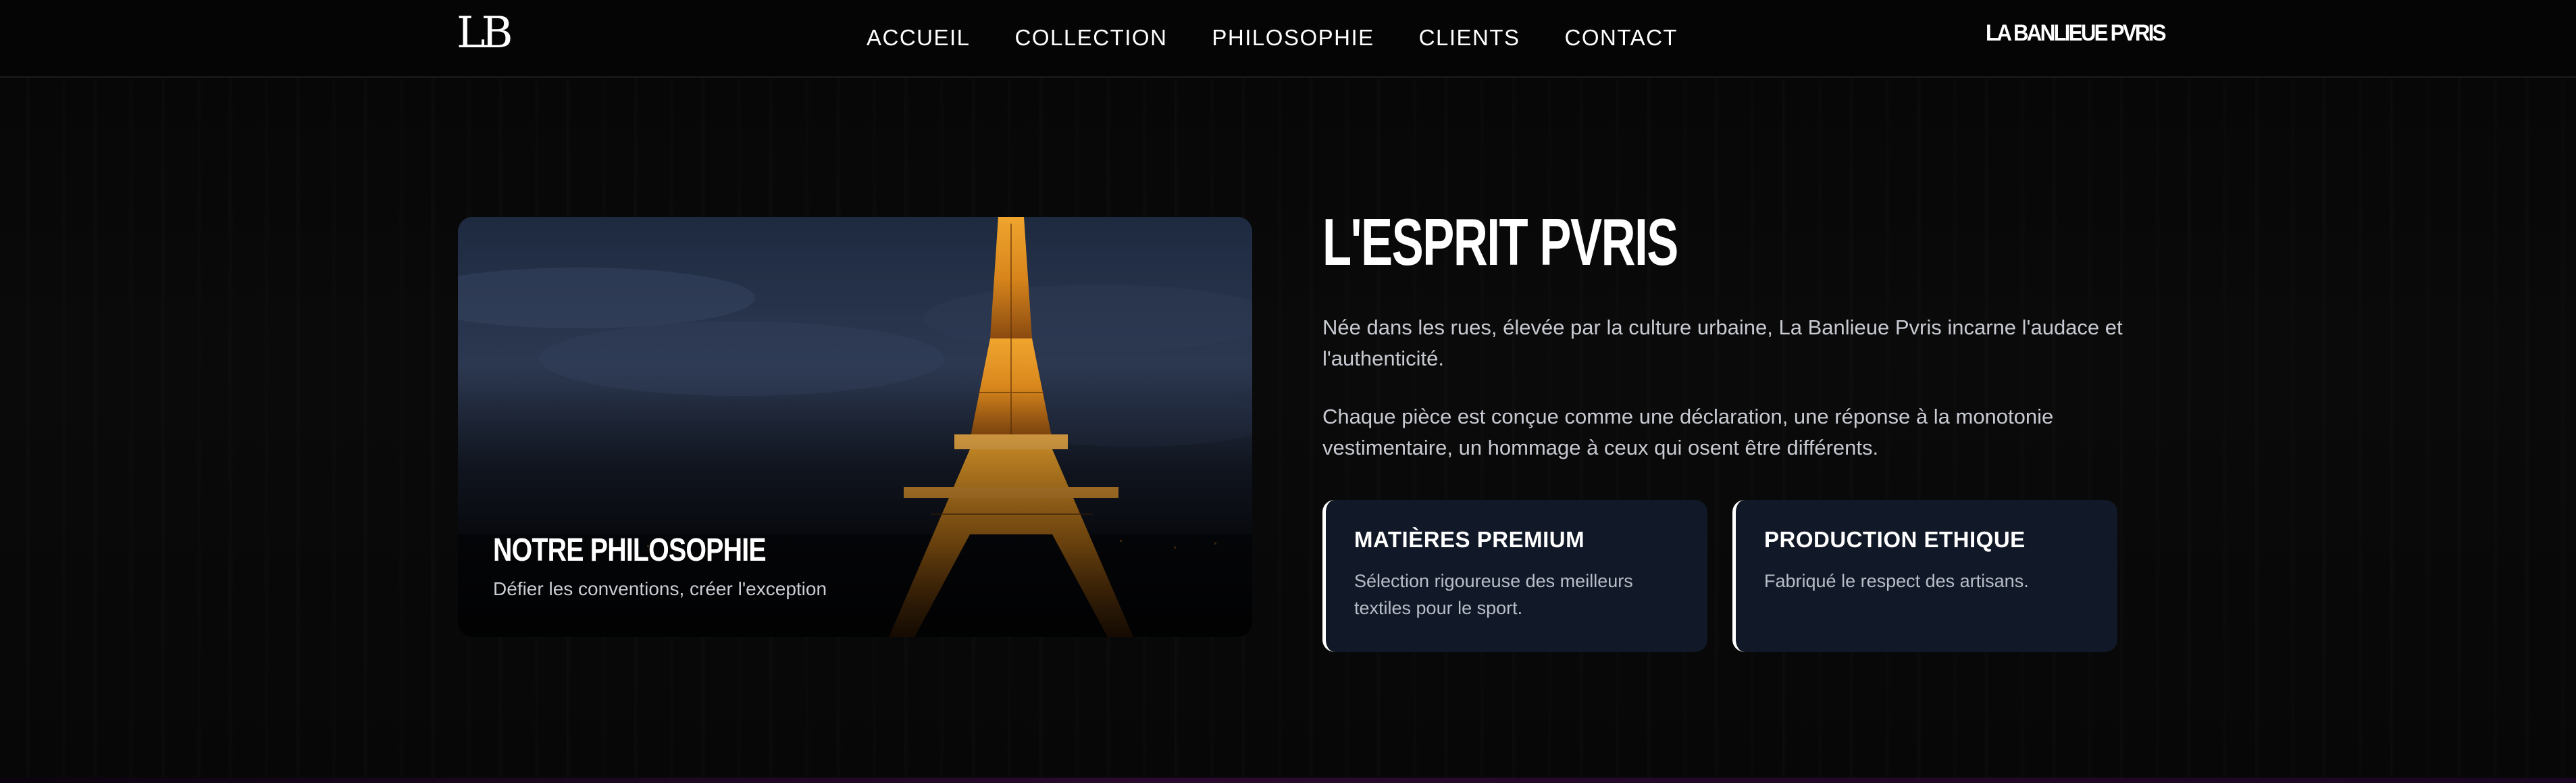 Image resolution: width=2576 pixels, height=783 pixels. I want to click on nav-link-contact: CONTACT, so click(1621, 38).